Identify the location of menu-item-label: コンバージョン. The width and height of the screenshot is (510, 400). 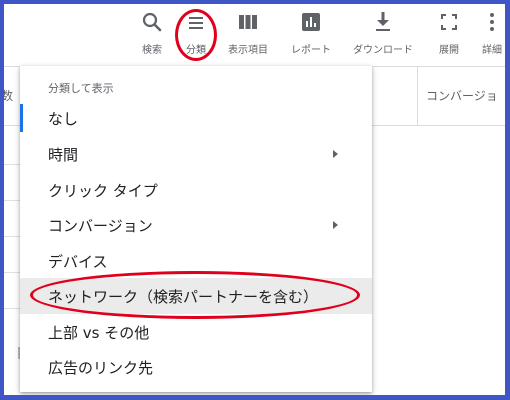
(100, 226).